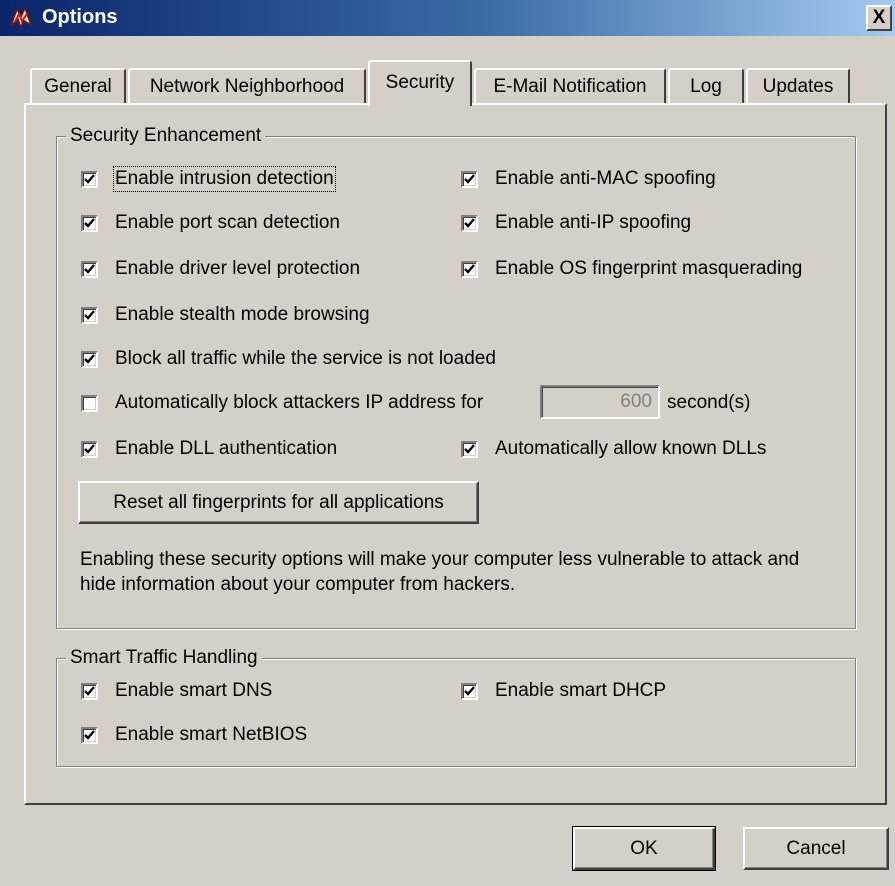  Describe the element at coordinates (89, 691) in the screenshot. I see `smart-dns-checkbox` at that location.